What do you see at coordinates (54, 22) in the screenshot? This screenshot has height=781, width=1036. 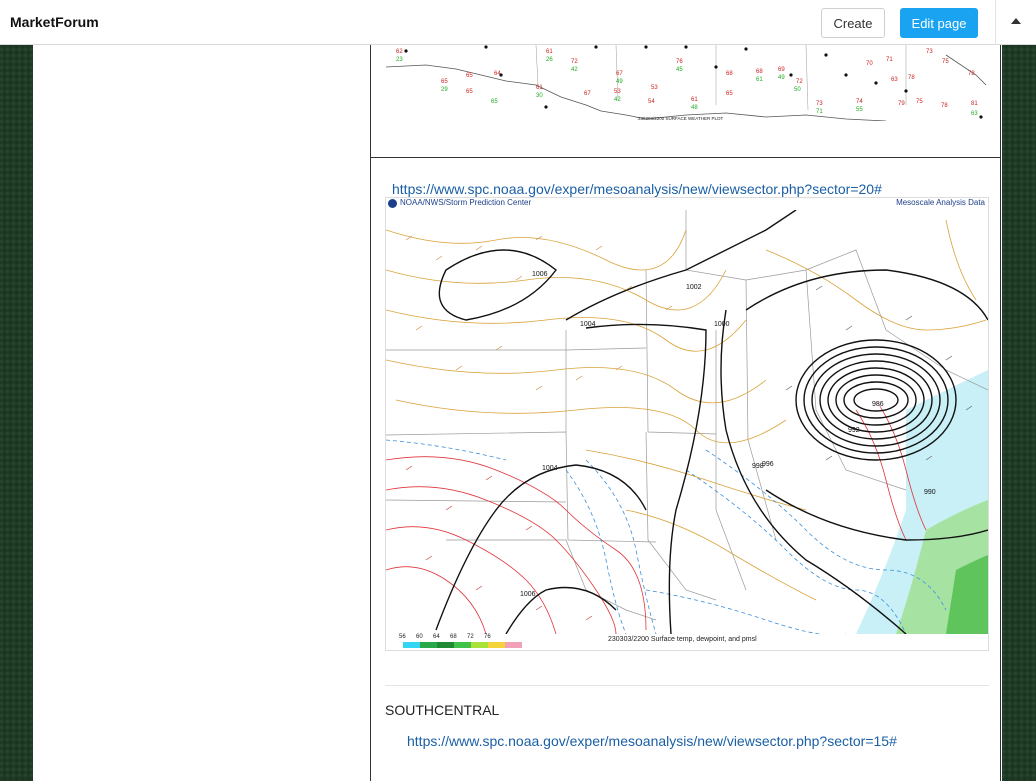 I see `site-brand: MarketForum` at bounding box center [54, 22].